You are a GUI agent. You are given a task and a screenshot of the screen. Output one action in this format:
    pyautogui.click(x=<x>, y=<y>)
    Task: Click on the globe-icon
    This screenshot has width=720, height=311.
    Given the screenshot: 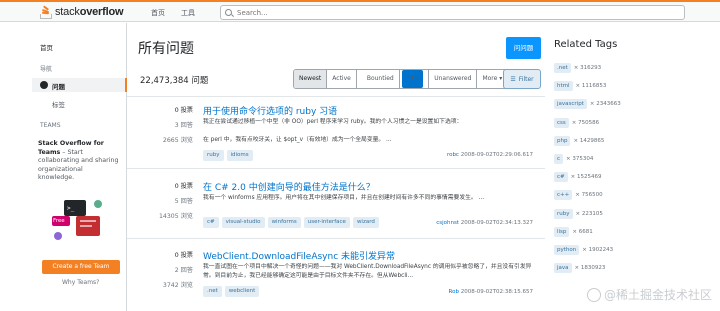 What is the action you would take?
    pyautogui.click(x=44, y=85)
    